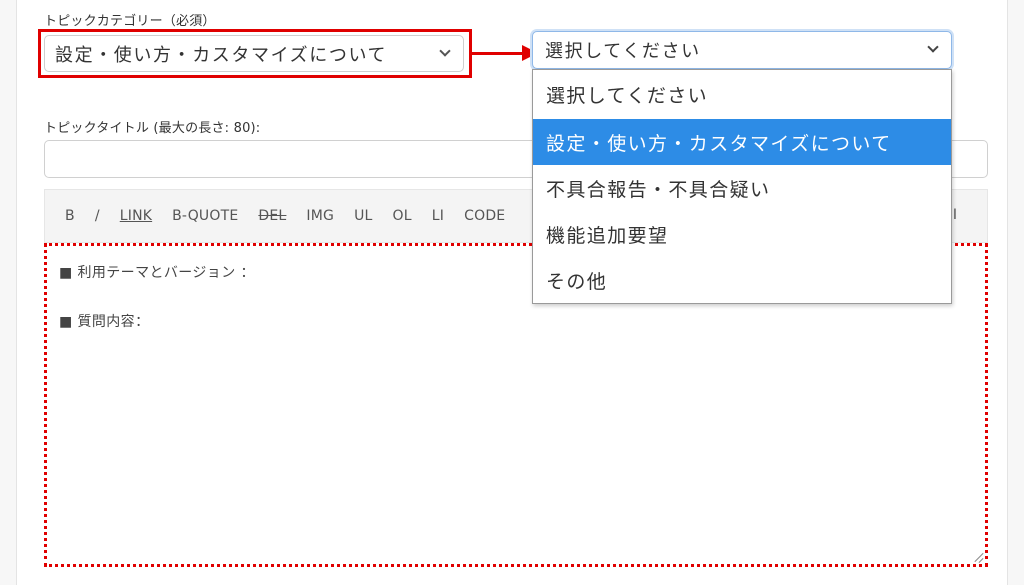  Describe the element at coordinates (955, 215) in the screenshot. I see `toolbar-right-button: I` at that location.